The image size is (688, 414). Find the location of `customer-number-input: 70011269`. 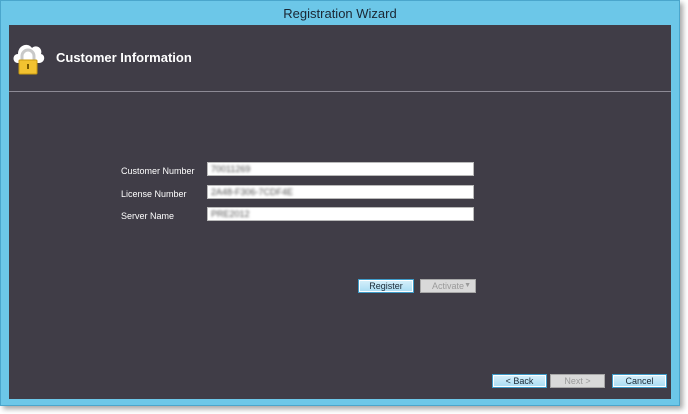

customer-number-input: 70011269 is located at coordinates (340, 169).